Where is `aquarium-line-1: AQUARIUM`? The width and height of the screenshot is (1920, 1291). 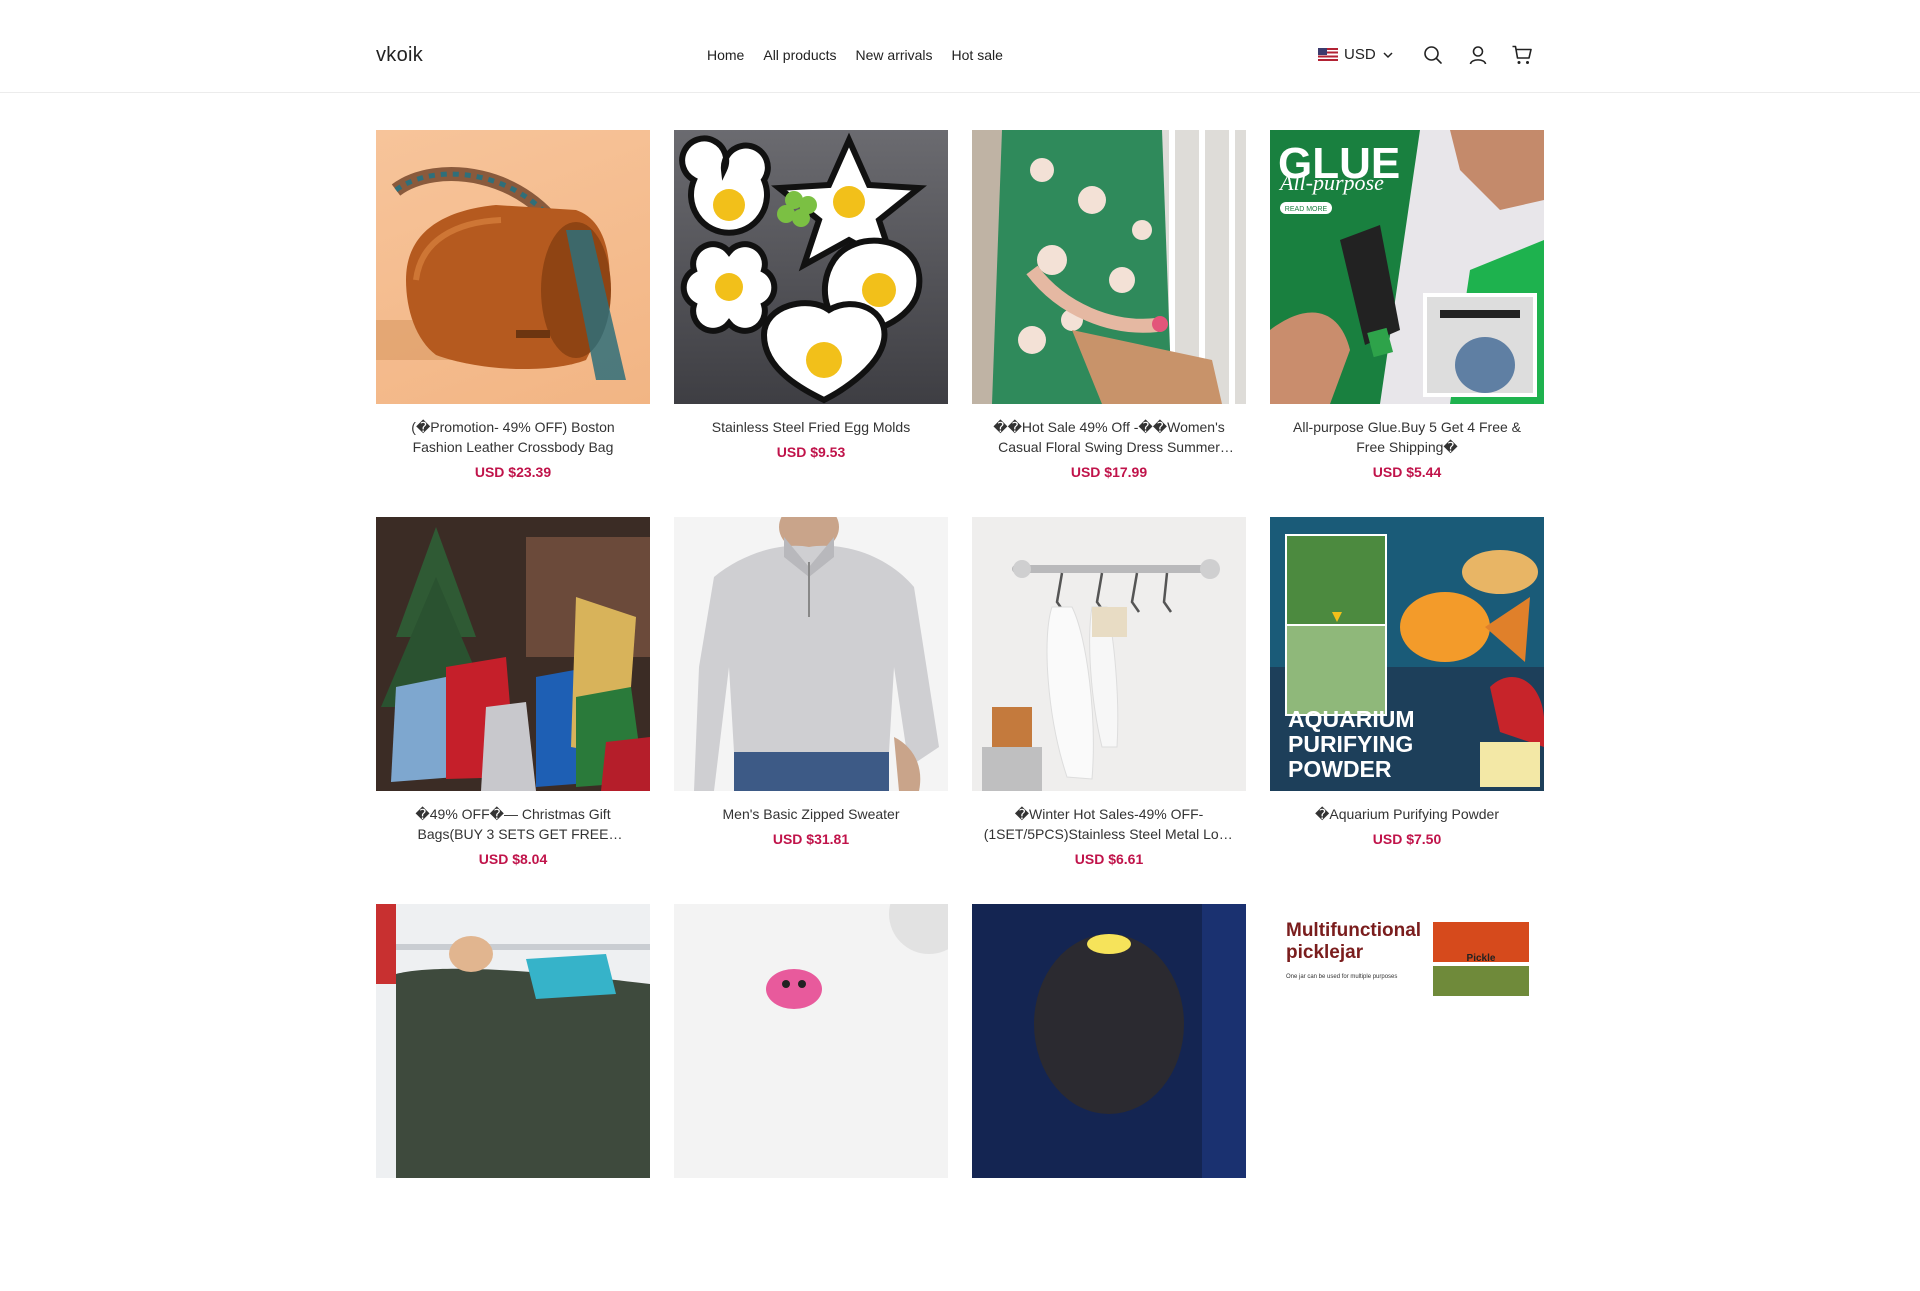
aquarium-line-1: AQUARIUM is located at coordinates (1351, 719).